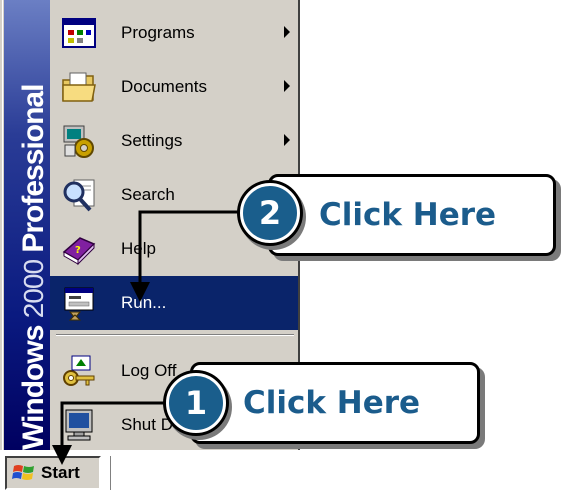 The image size is (569, 495). I want to click on step-2-badge: 2, so click(270, 213).